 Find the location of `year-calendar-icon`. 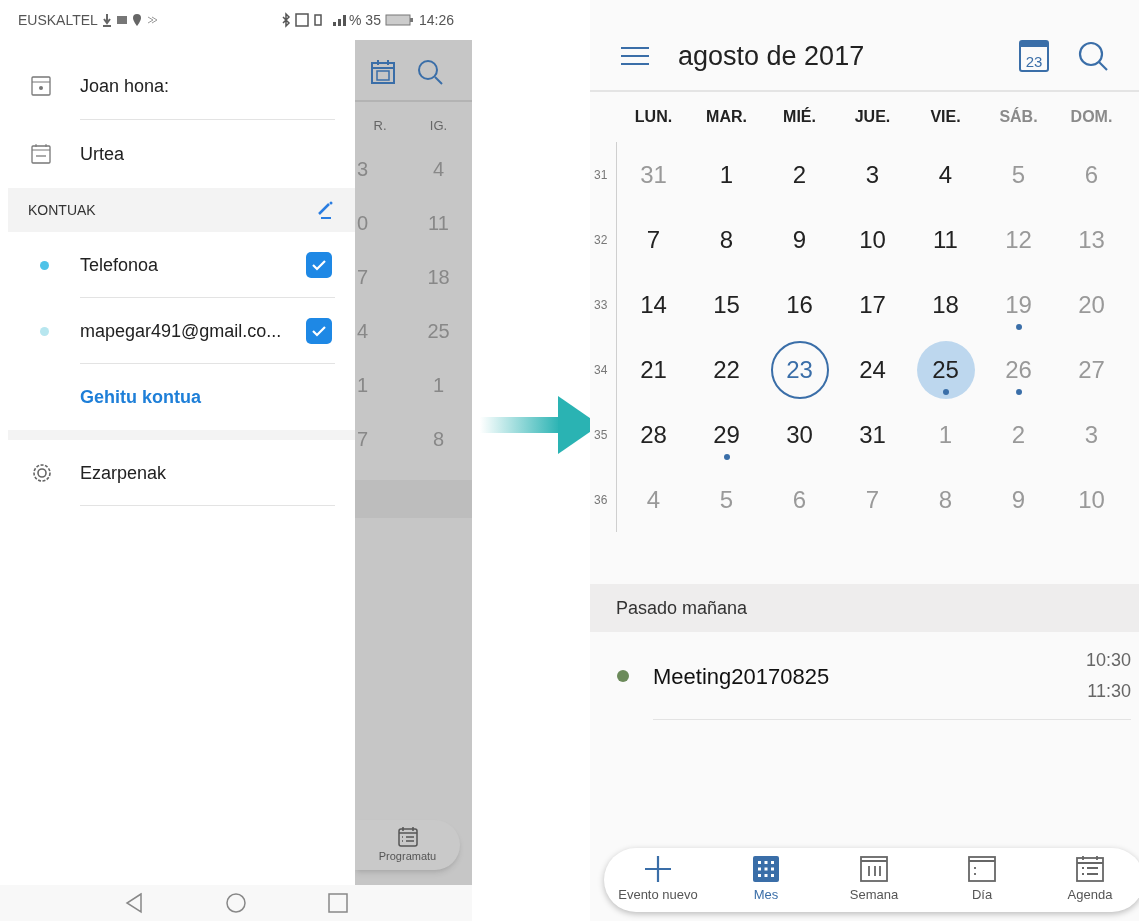

year-calendar-icon is located at coordinates (41, 154).